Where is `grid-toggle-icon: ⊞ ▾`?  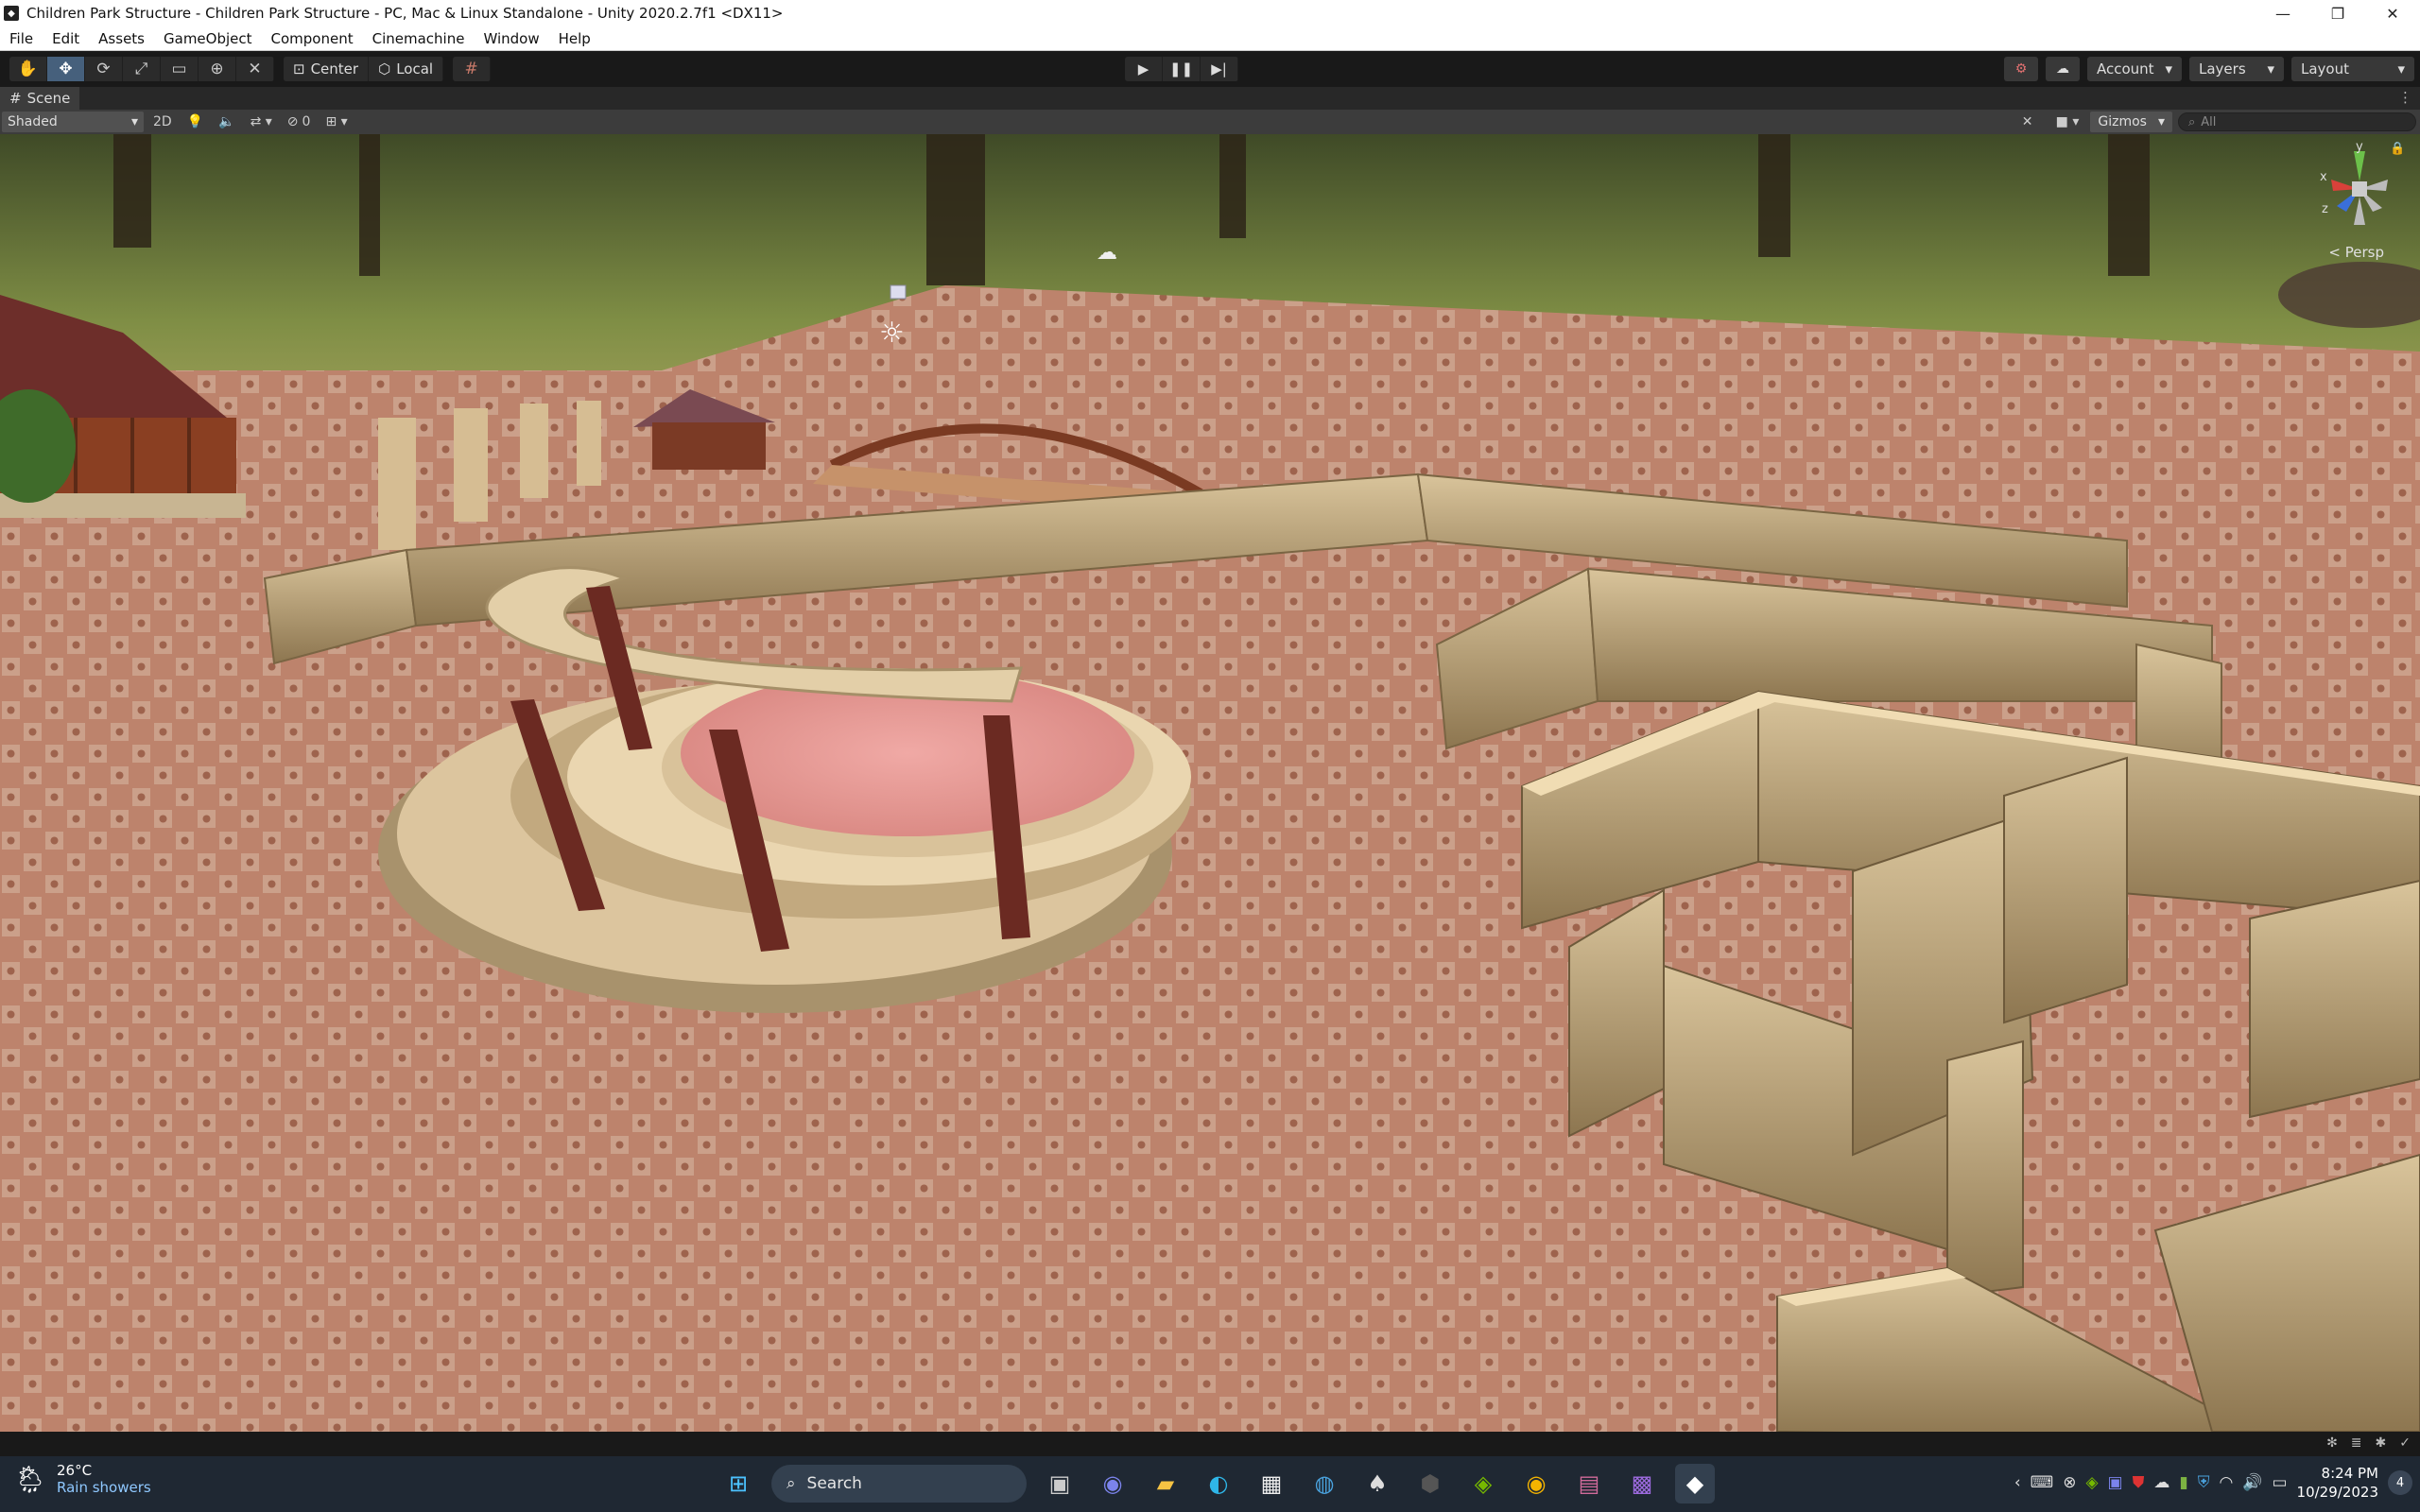
grid-toggle-icon: ⊞ ▾ is located at coordinates (336, 122).